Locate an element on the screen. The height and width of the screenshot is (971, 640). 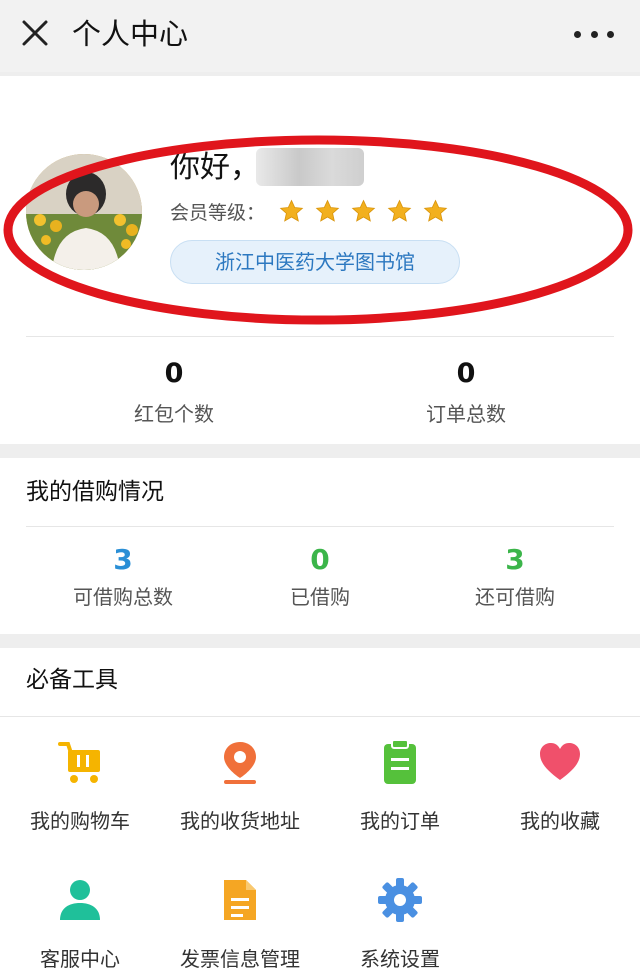
close-button is located at coordinates (36, 34).